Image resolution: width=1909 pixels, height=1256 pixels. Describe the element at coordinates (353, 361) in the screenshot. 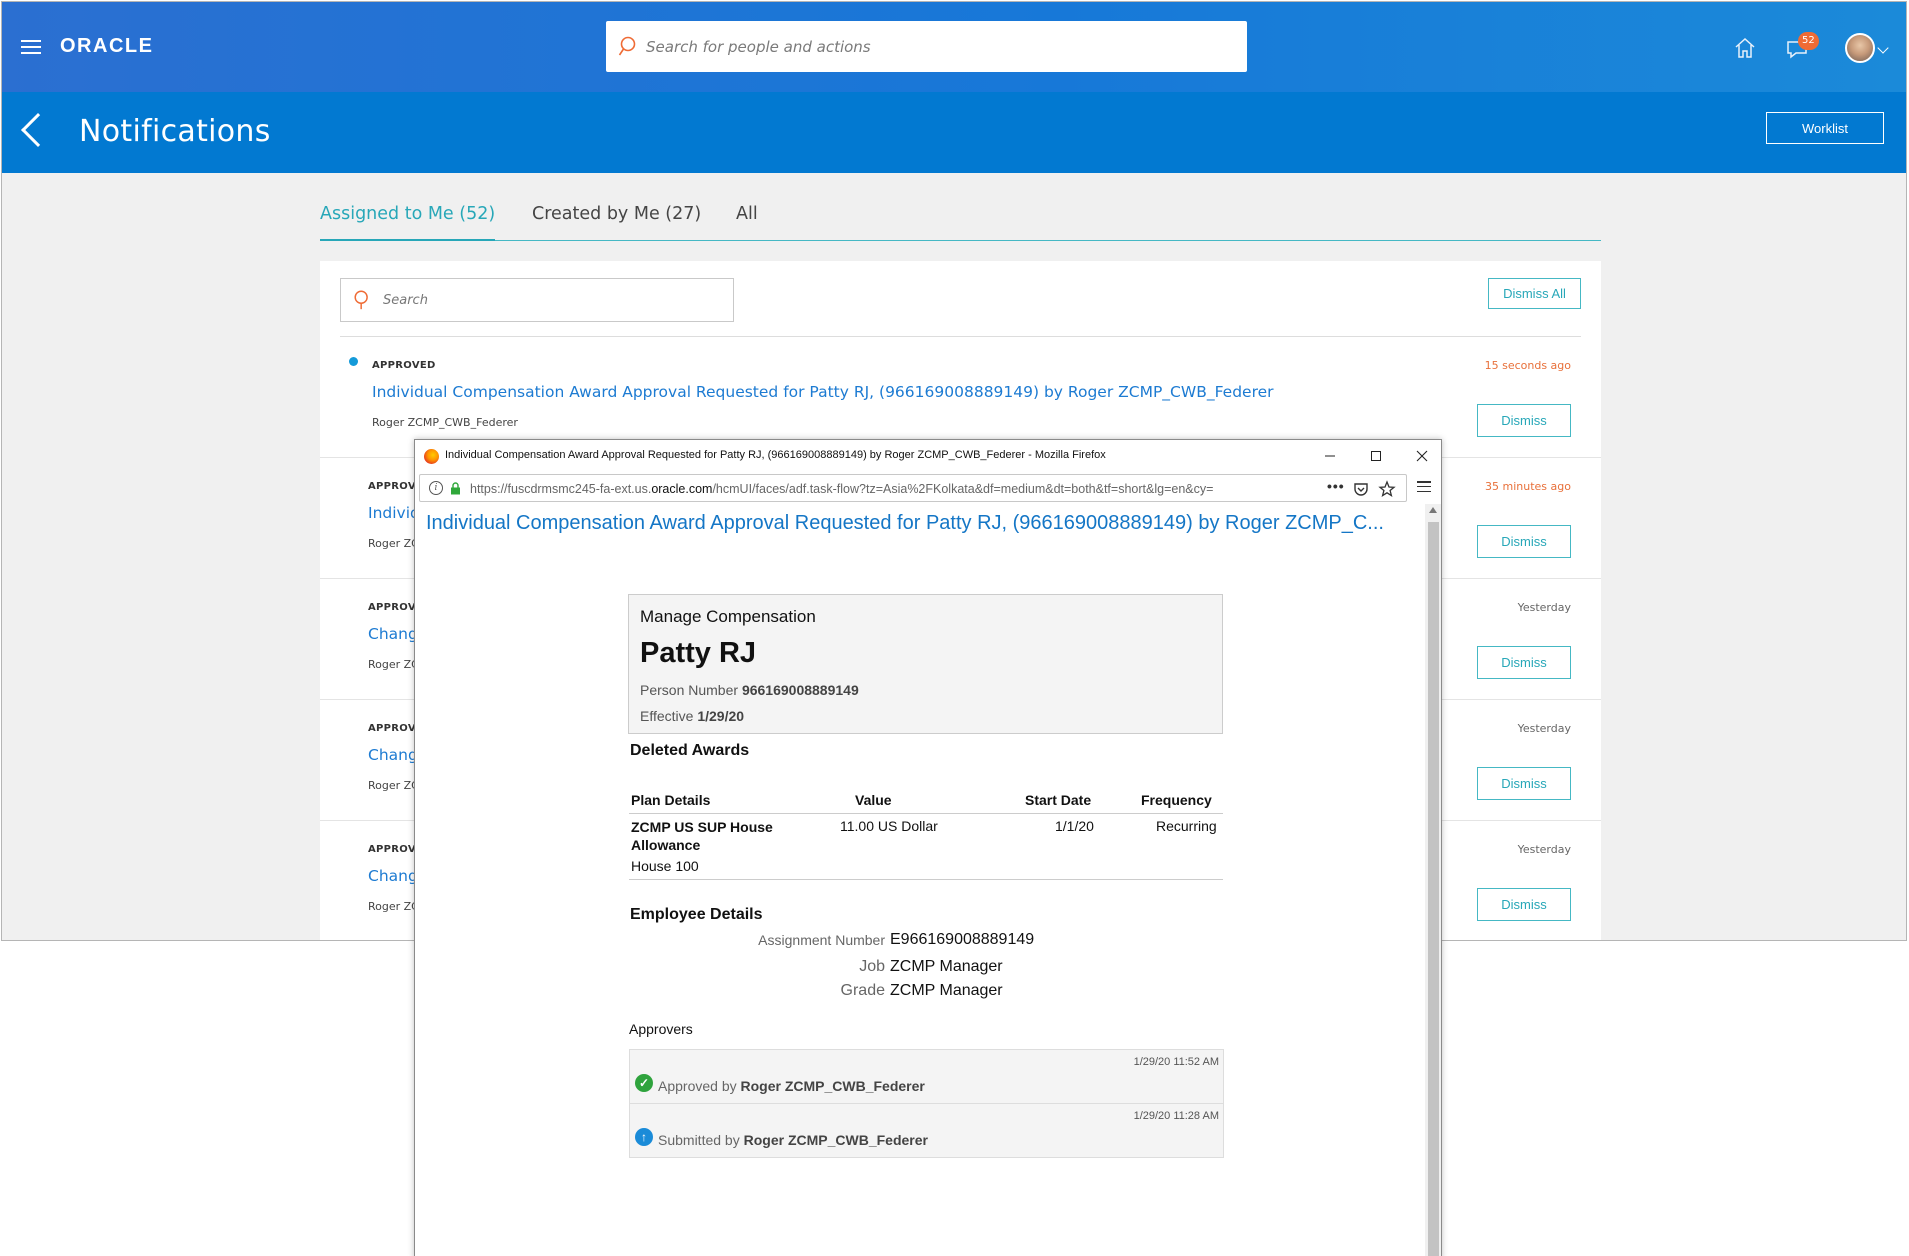

I see `unread-dot-icon` at that location.